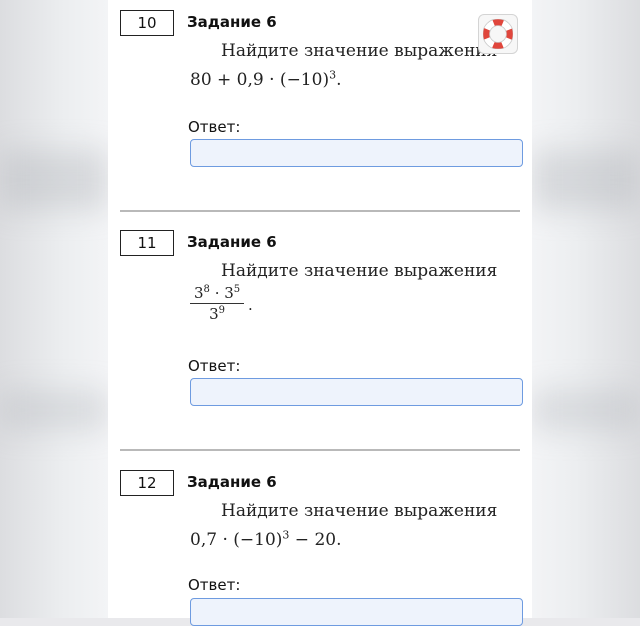 This screenshot has height=626, width=640. I want to click on fraction-numerator: 38 · 35, so click(217, 294).